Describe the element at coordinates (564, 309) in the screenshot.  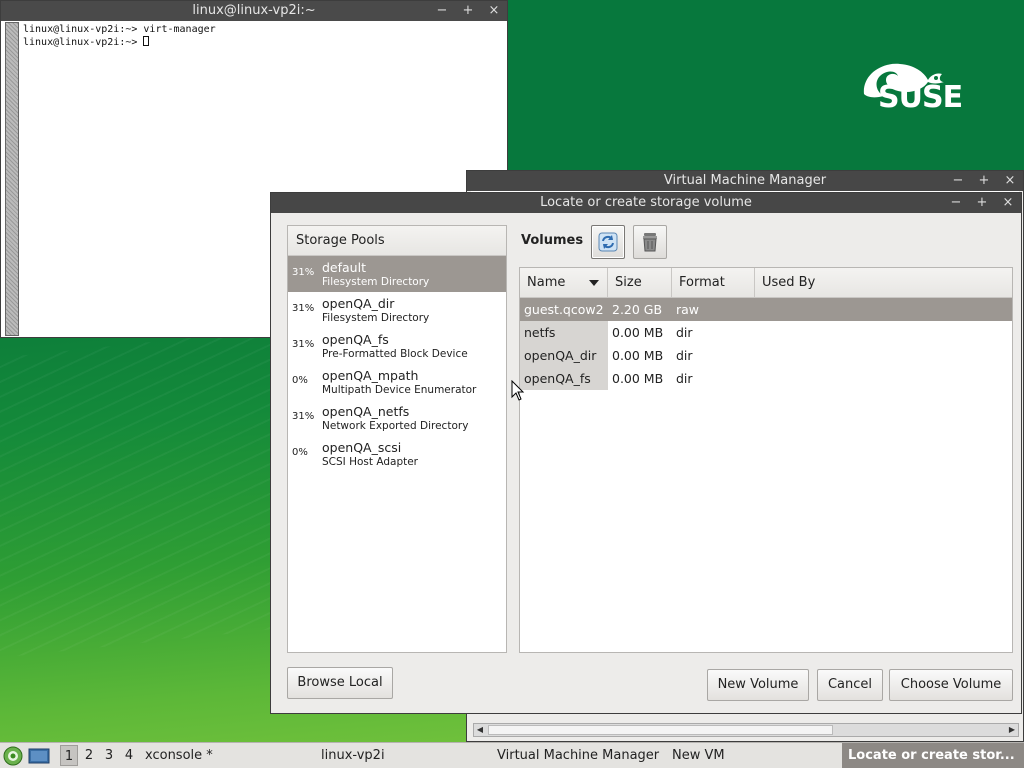
I see `volume-name: guest.qcow2` at that location.